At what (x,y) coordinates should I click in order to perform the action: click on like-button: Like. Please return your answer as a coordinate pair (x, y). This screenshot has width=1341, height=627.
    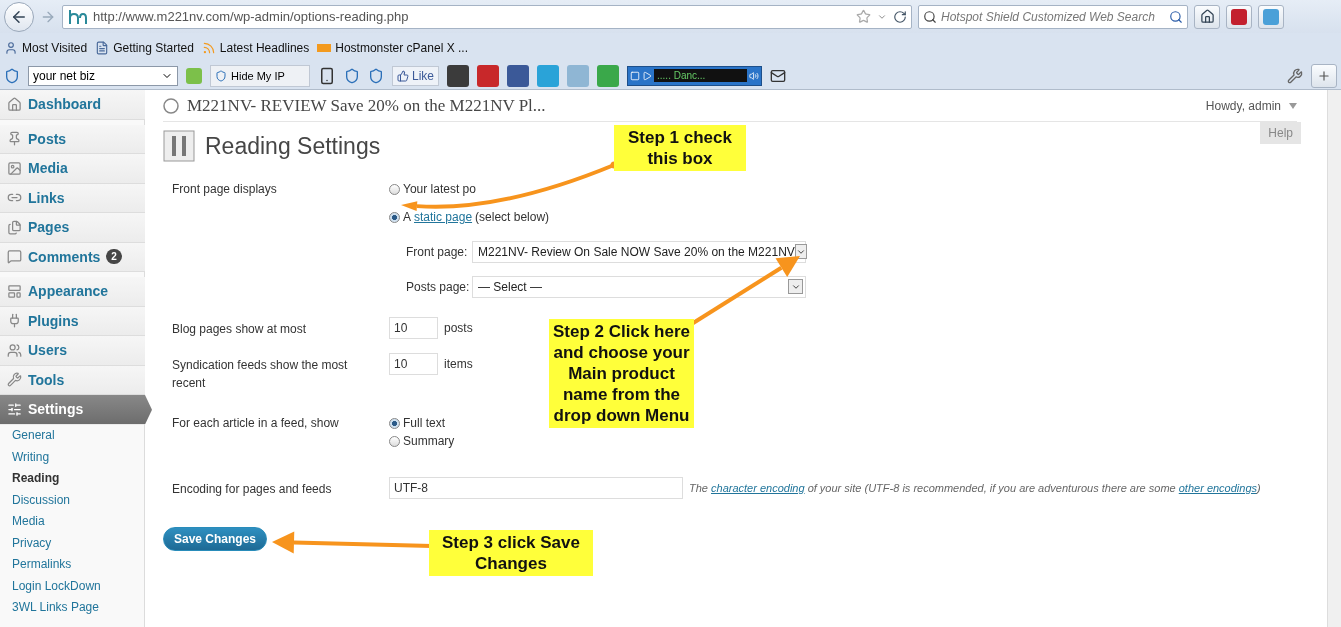
    Looking at the image, I should click on (415, 75).